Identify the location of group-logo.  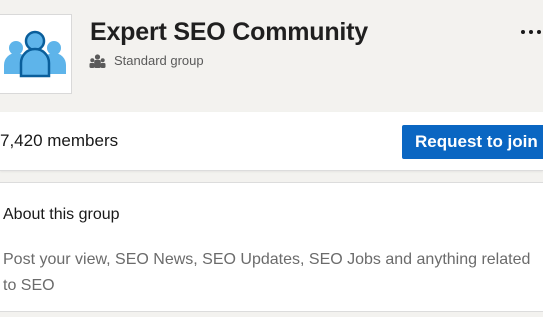
(36, 54).